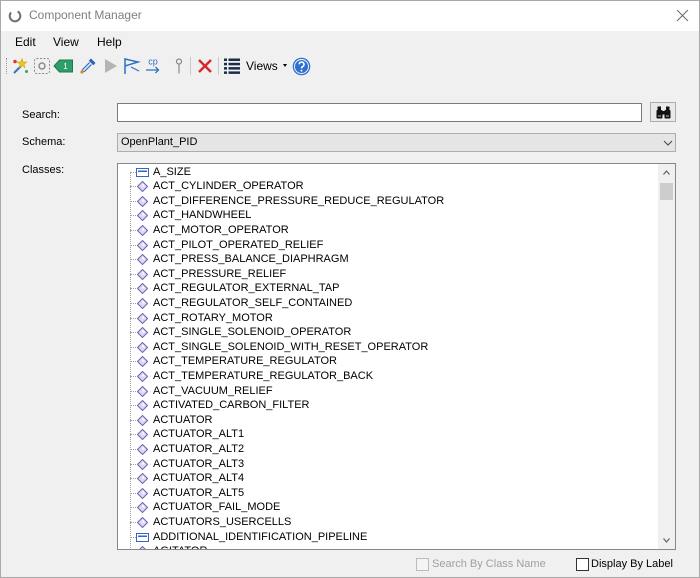  Describe the element at coordinates (388, 259) in the screenshot. I see `tree-item: ACT_PRESS_BALANCE_DIAPHRAGM` at that location.